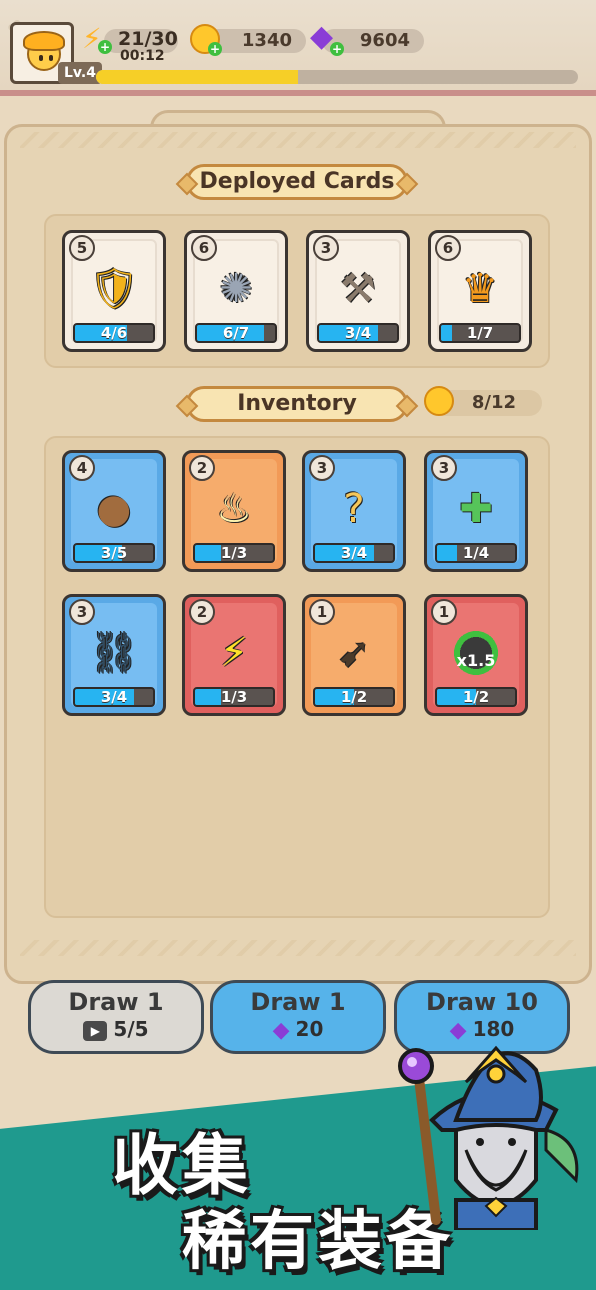 The image size is (596, 1290). Describe the element at coordinates (148, 39) in the screenshot. I see `energy-value: 21/30` at that location.